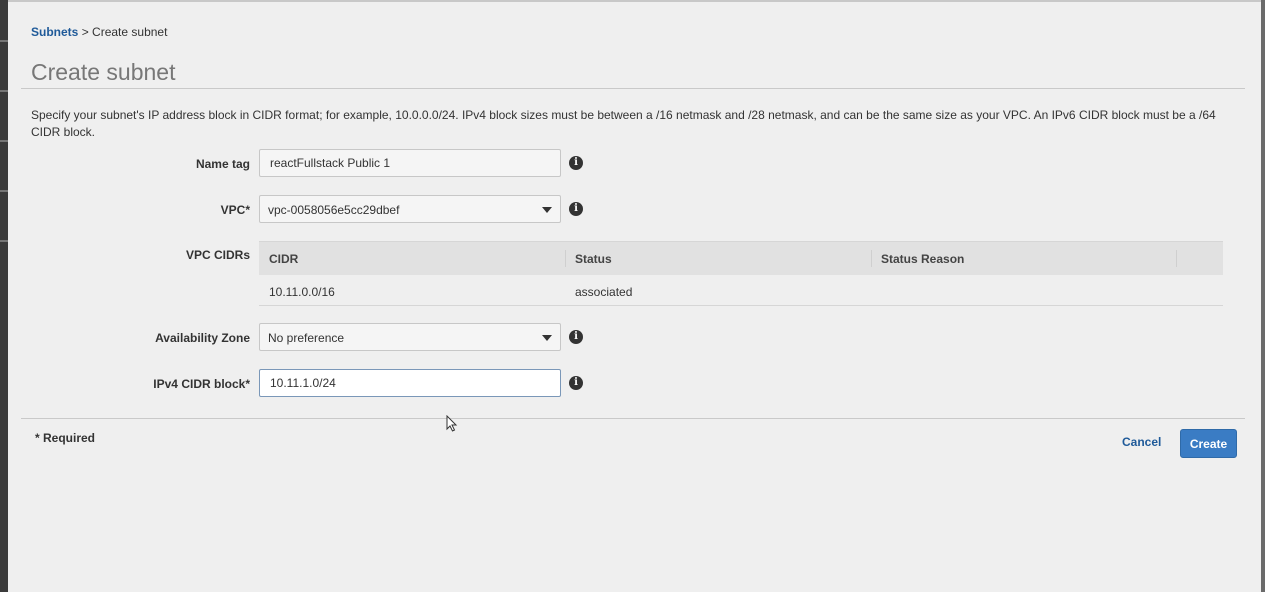 The width and height of the screenshot is (1265, 592). What do you see at coordinates (633, 418) in the screenshot?
I see `footer-divider` at bounding box center [633, 418].